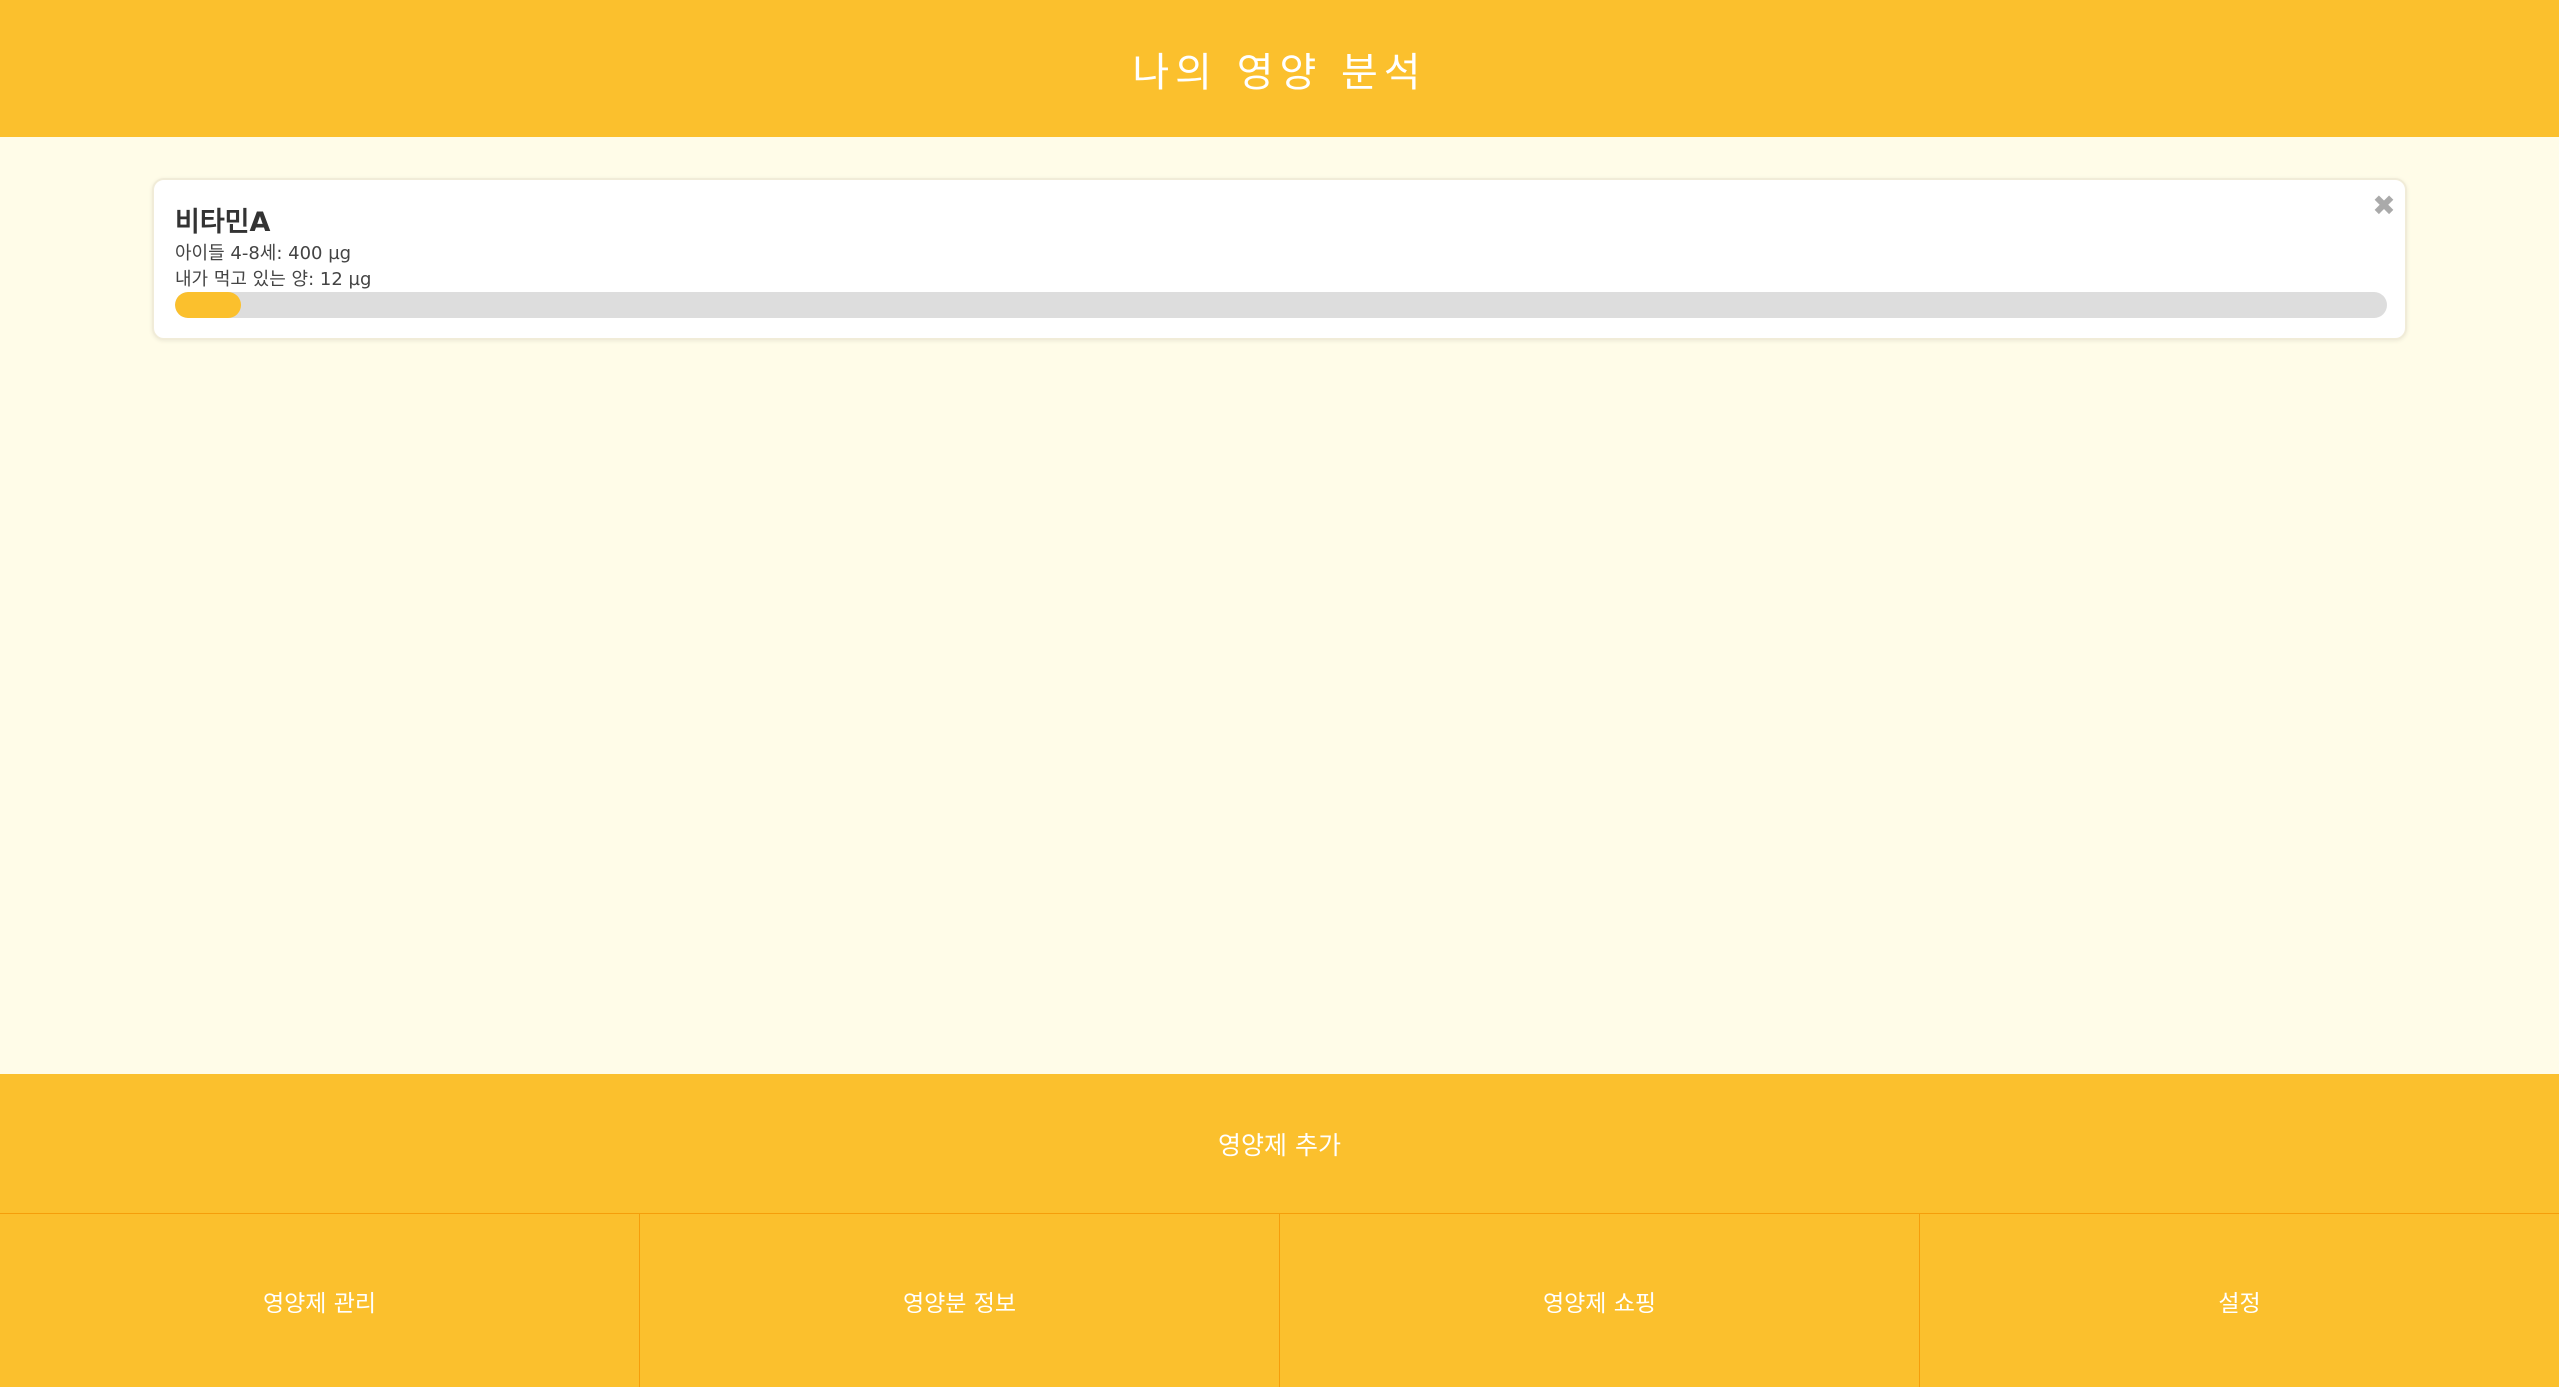 The width and height of the screenshot is (2559, 1387). I want to click on app-header: 나의 영양 분석, so click(1279, 68).